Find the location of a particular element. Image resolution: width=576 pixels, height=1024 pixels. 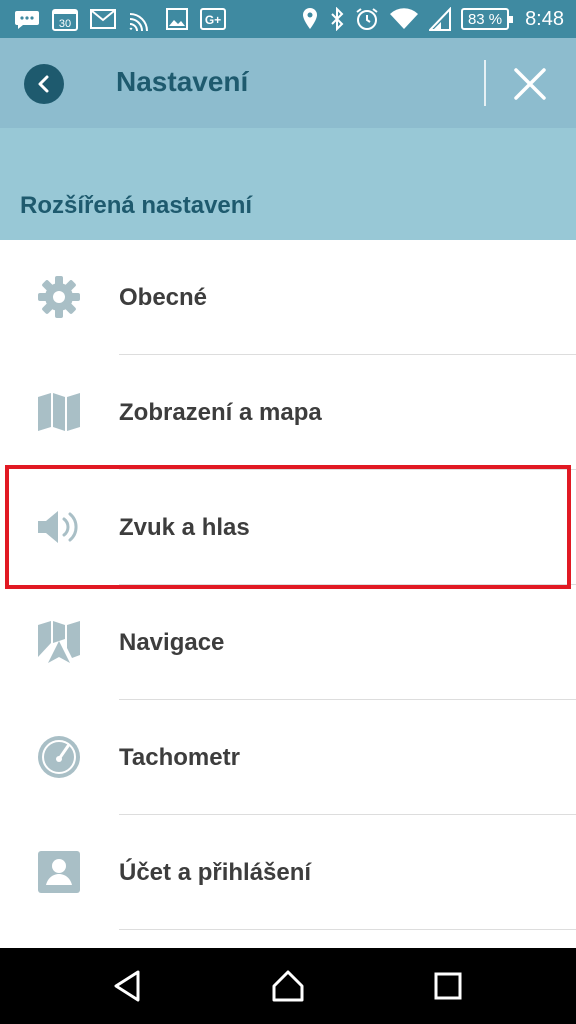

svg-text: 30 is located at coordinates (65, 24).